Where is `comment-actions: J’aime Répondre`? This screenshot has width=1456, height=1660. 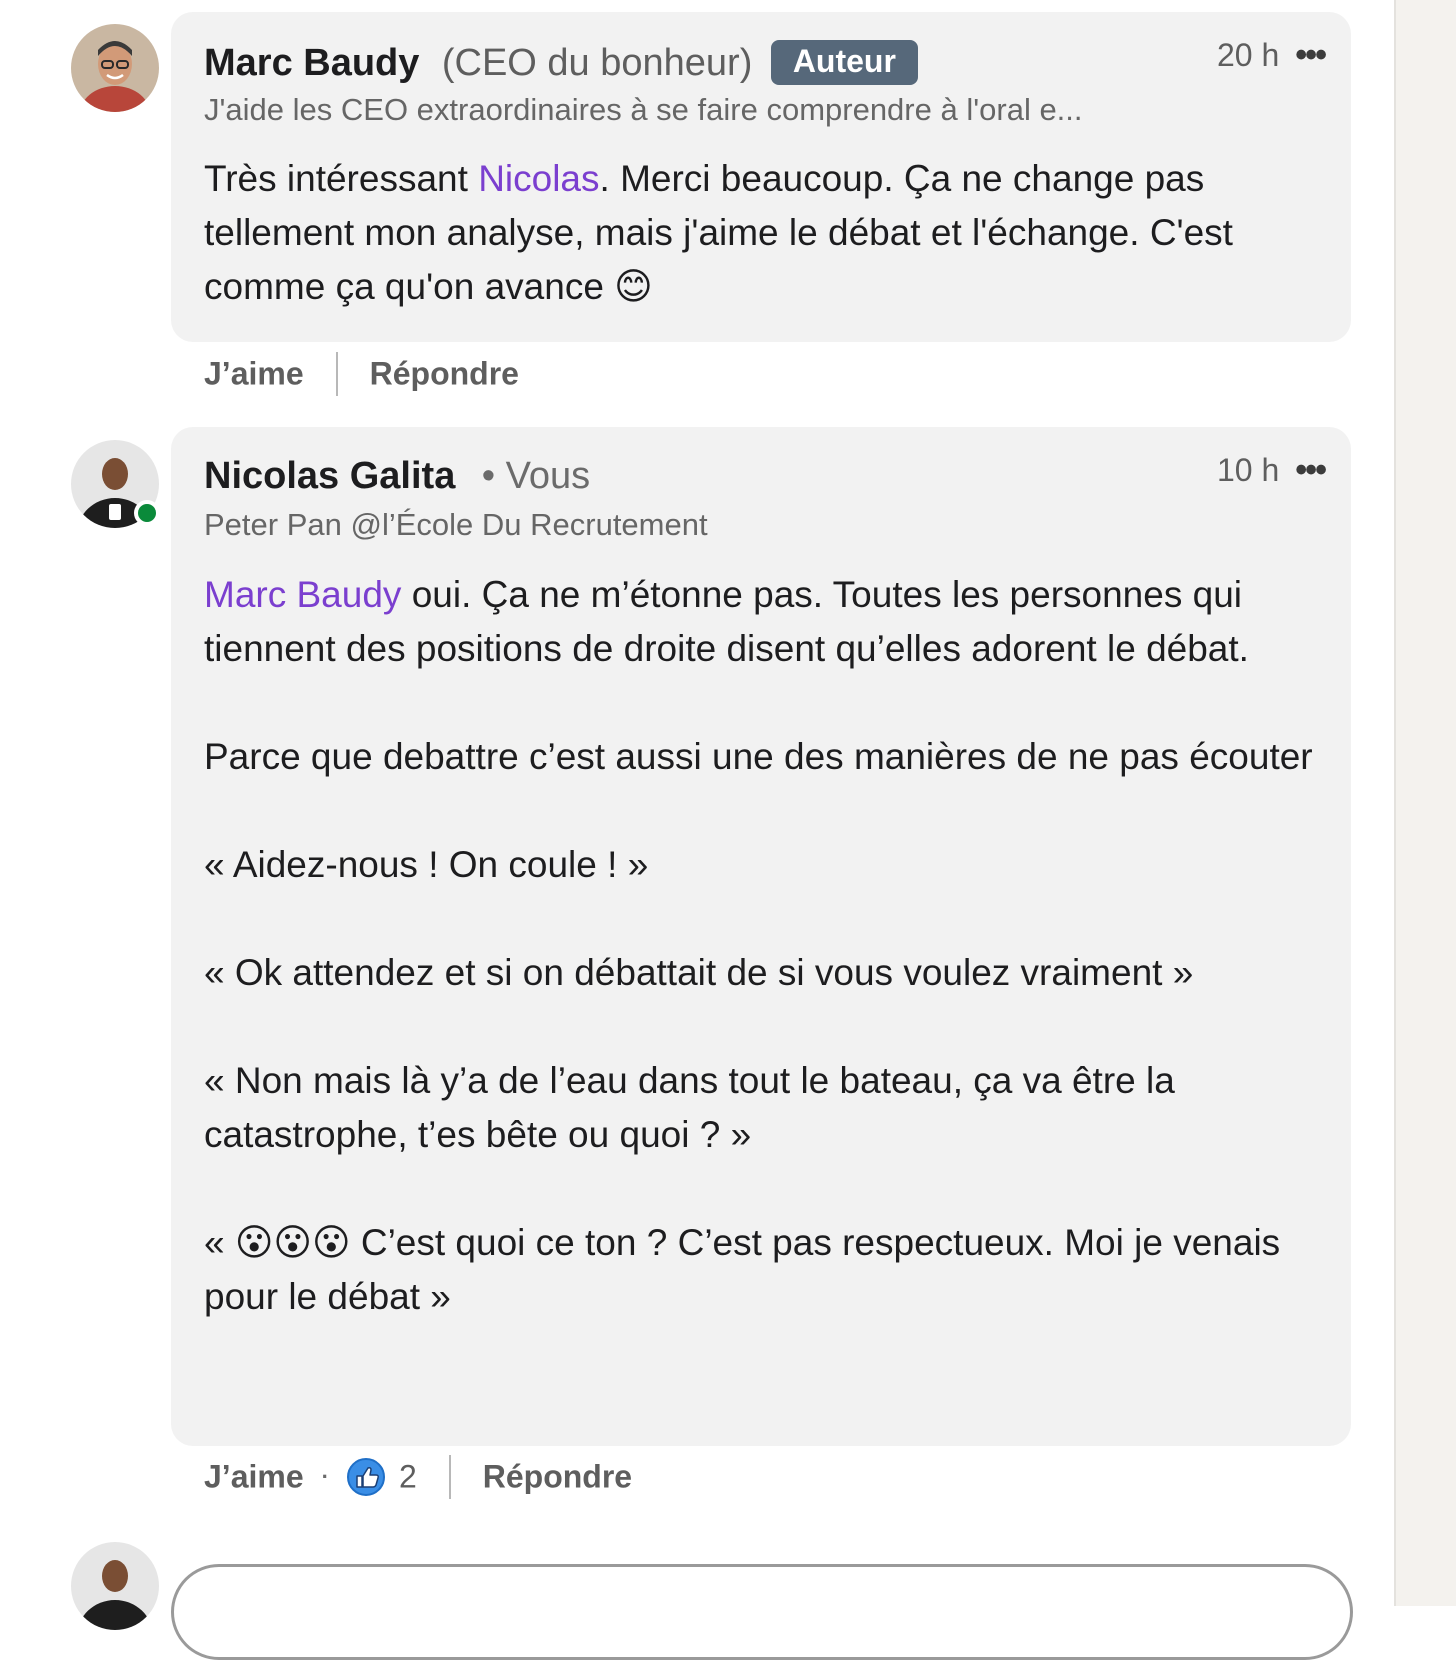
comment-actions: J’aime Répondre is located at coordinates (361, 374).